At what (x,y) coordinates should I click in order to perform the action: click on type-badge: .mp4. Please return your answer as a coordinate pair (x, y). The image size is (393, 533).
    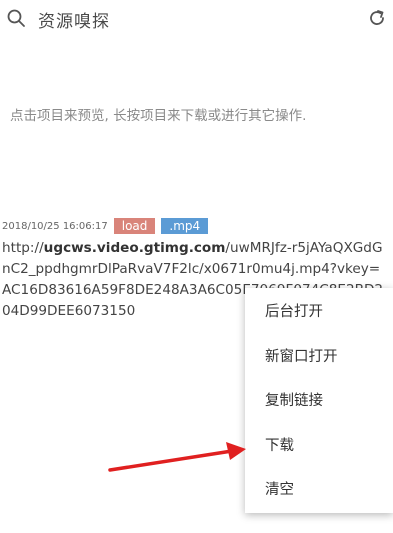
    Looking at the image, I should click on (185, 226).